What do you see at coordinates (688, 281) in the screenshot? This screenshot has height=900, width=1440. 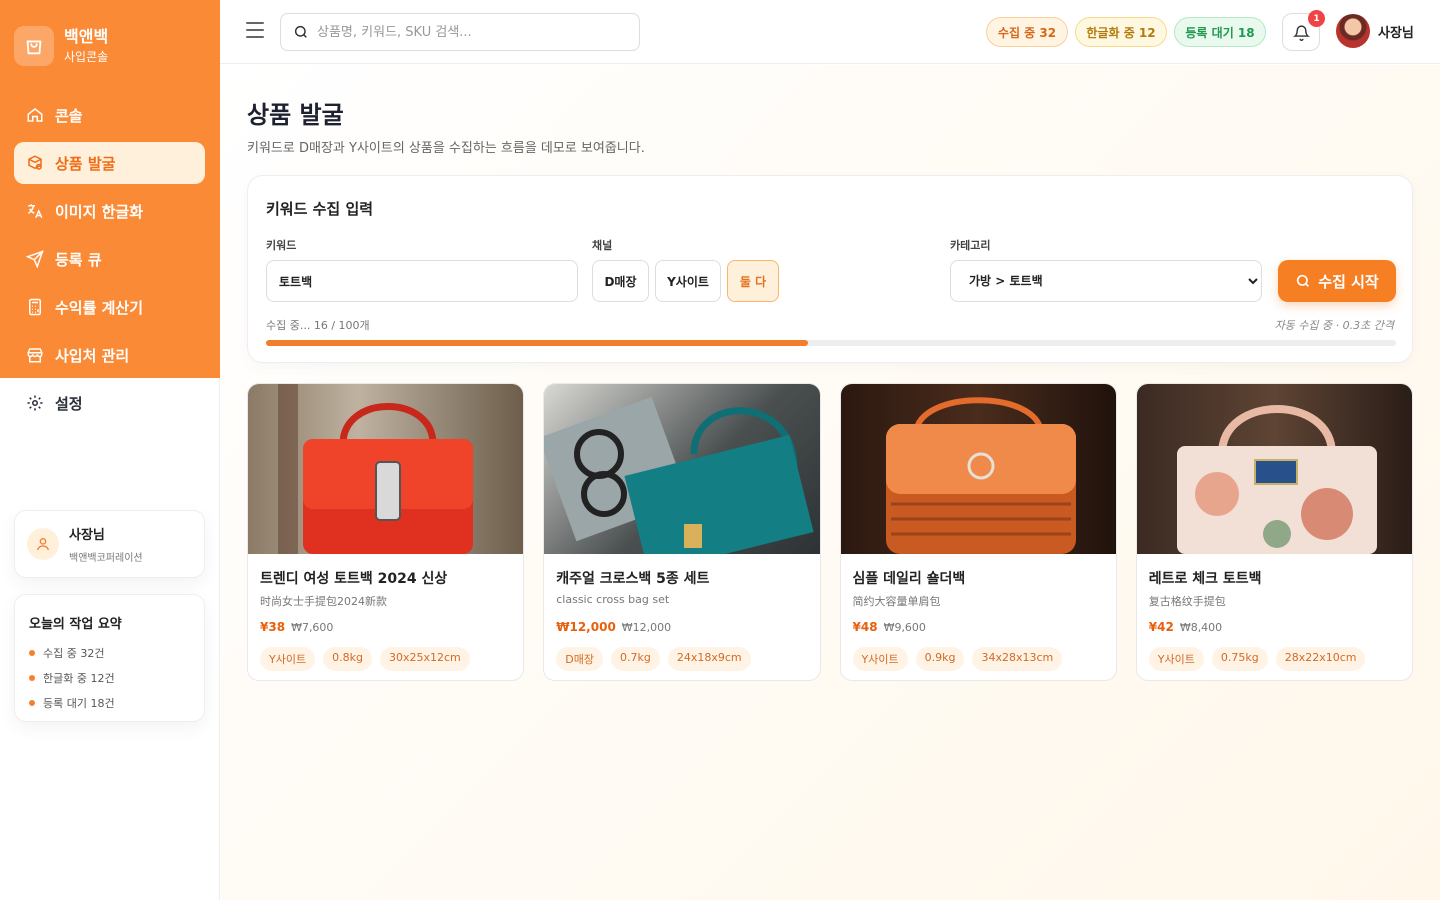 I see `channel-button-y-site: Y사이트` at bounding box center [688, 281].